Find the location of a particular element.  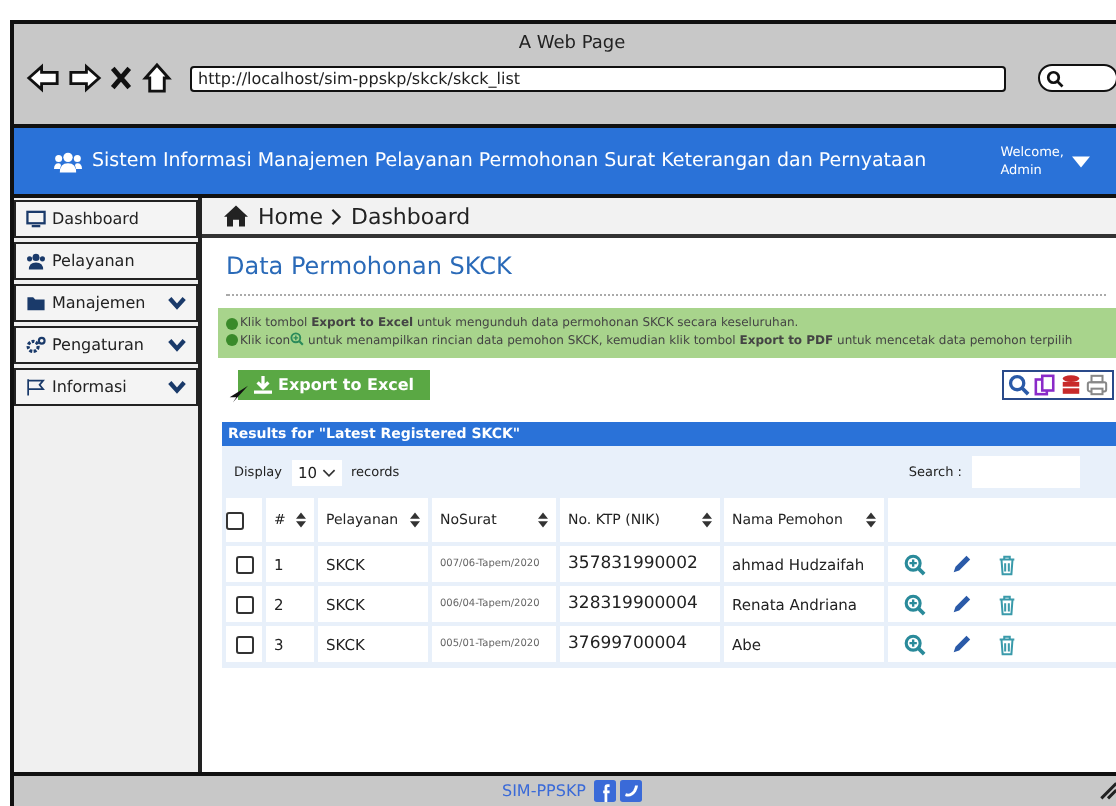

footer-text: SIM-PPSKP is located at coordinates (544, 791).